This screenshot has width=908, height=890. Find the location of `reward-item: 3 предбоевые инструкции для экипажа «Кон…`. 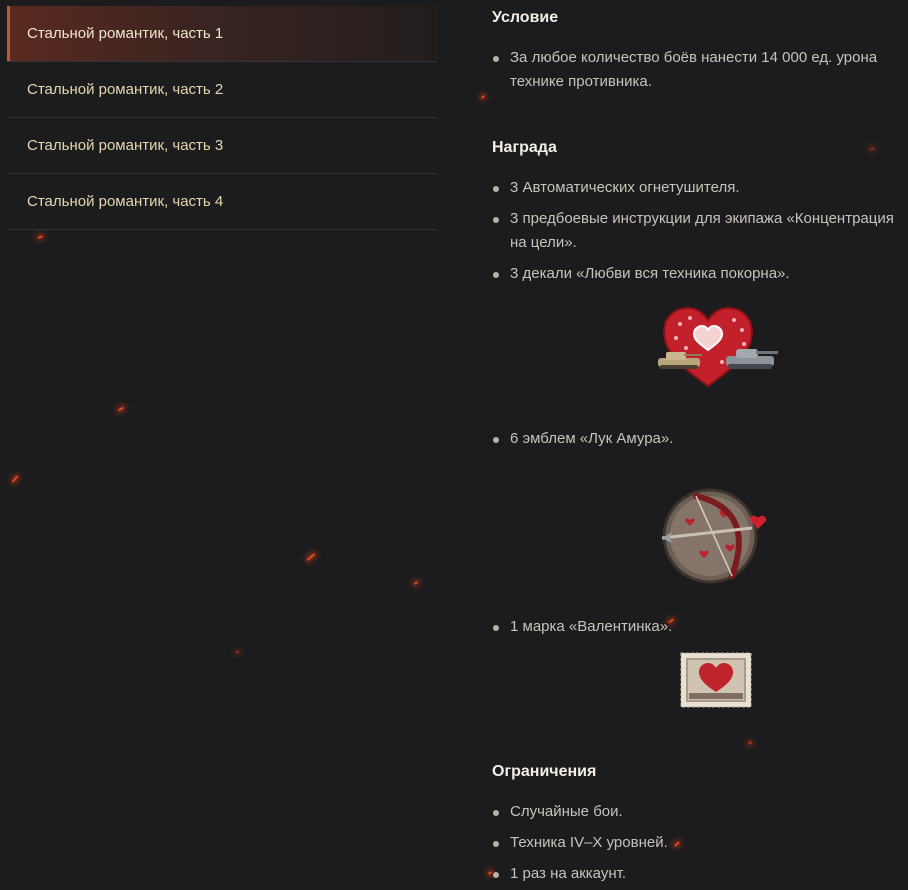

reward-item: 3 предбоевые инструкции для экипажа «Кон… is located at coordinates (699, 231).